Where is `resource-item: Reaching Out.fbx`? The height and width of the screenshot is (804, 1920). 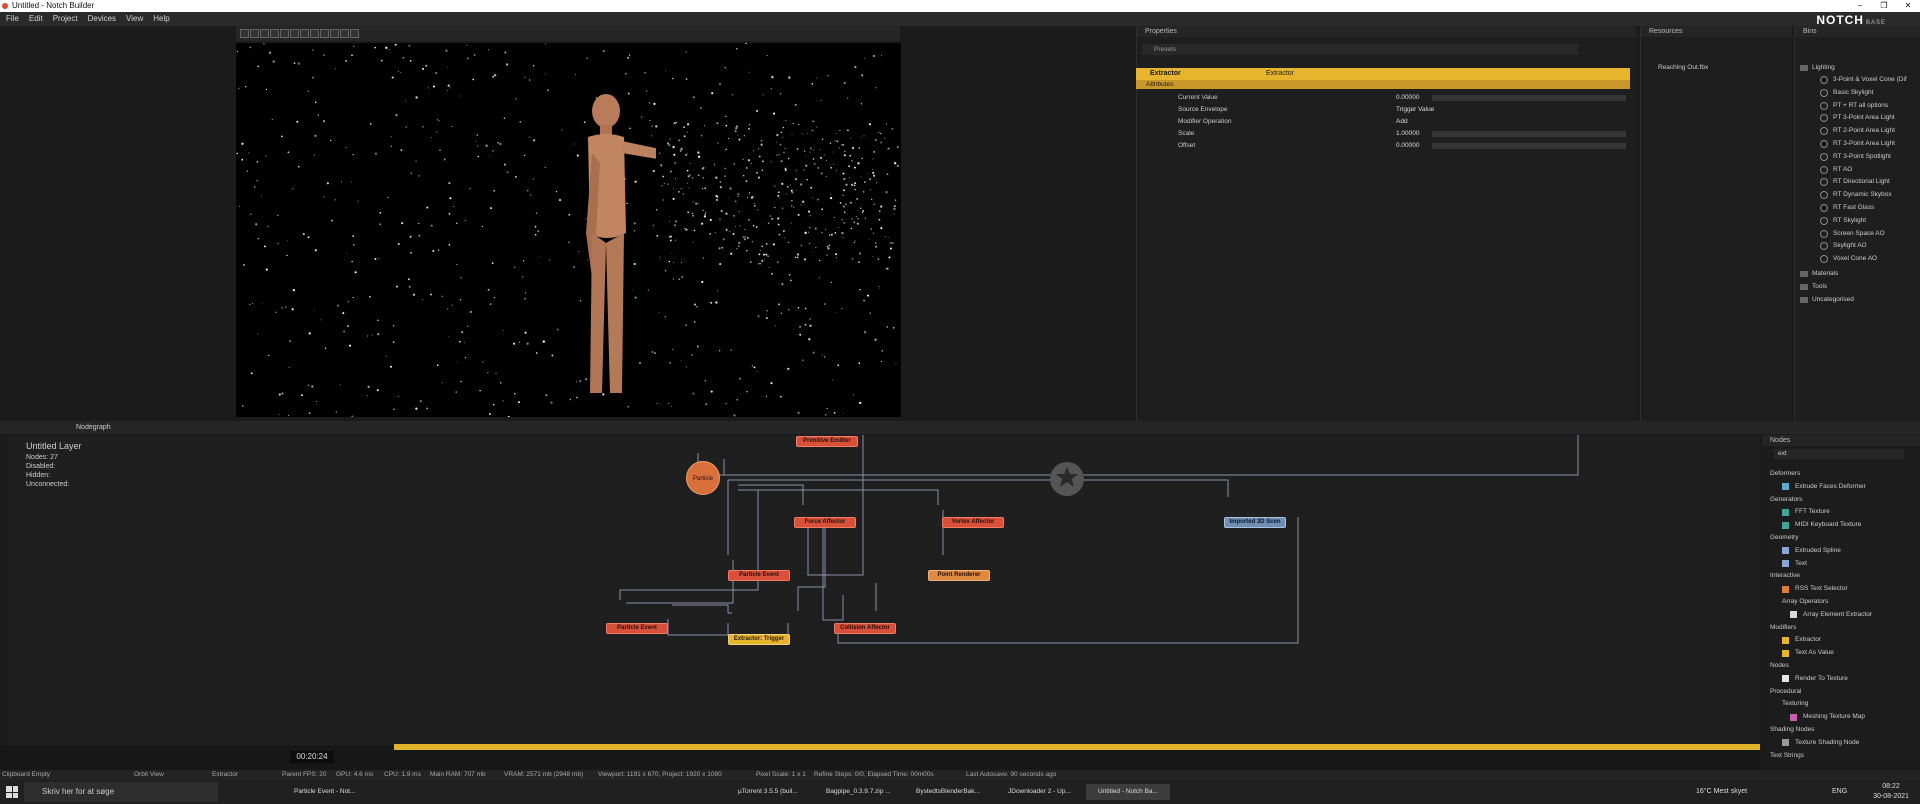
resource-item: Reaching Out.fbx is located at coordinates (1683, 67).